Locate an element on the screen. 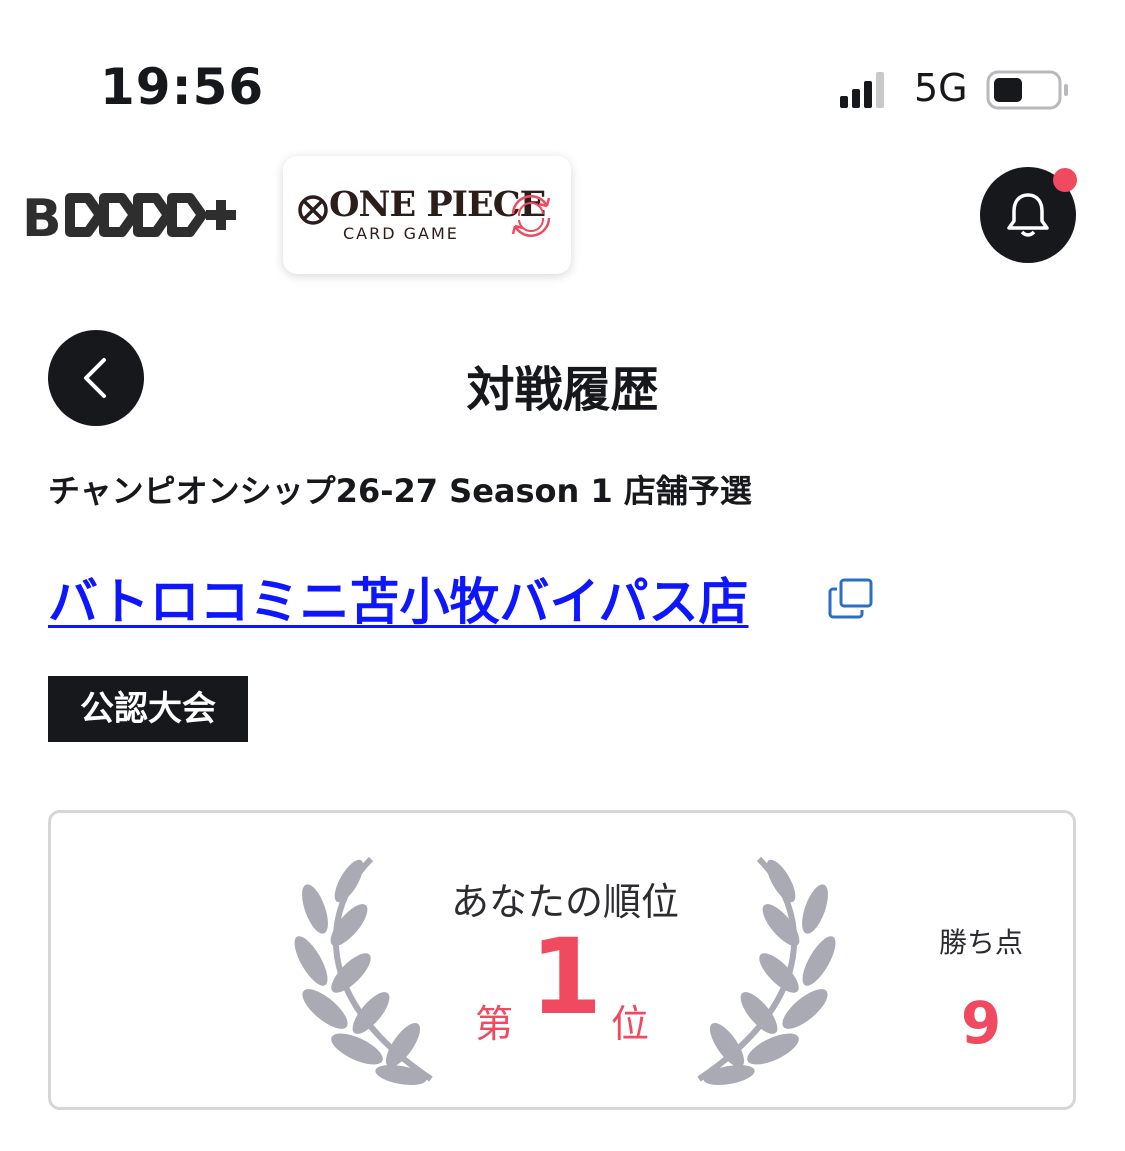 The height and width of the screenshot is (1151, 1125). rank-value: 1 is located at coordinates (566, 977).